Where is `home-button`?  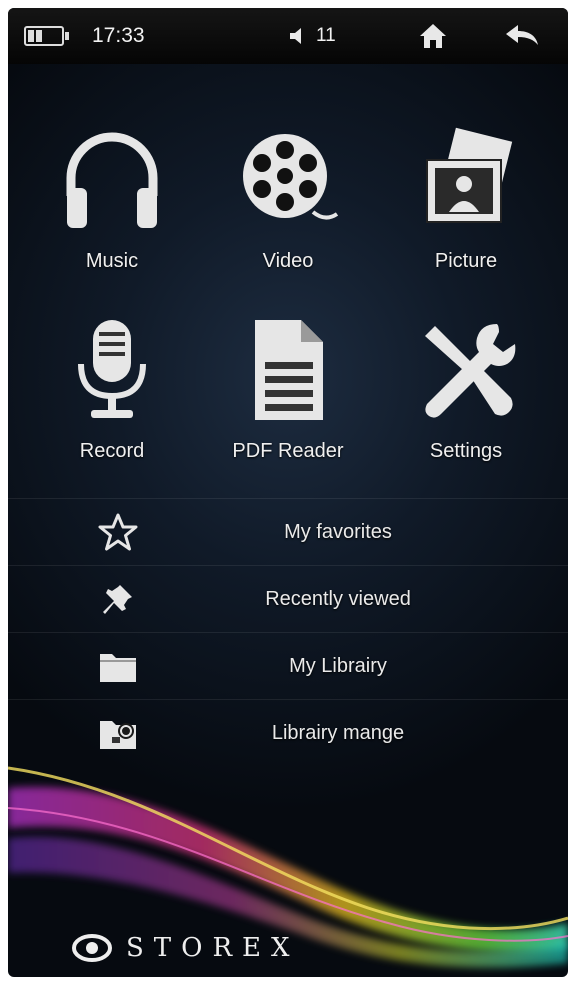 home-button is located at coordinates (433, 36).